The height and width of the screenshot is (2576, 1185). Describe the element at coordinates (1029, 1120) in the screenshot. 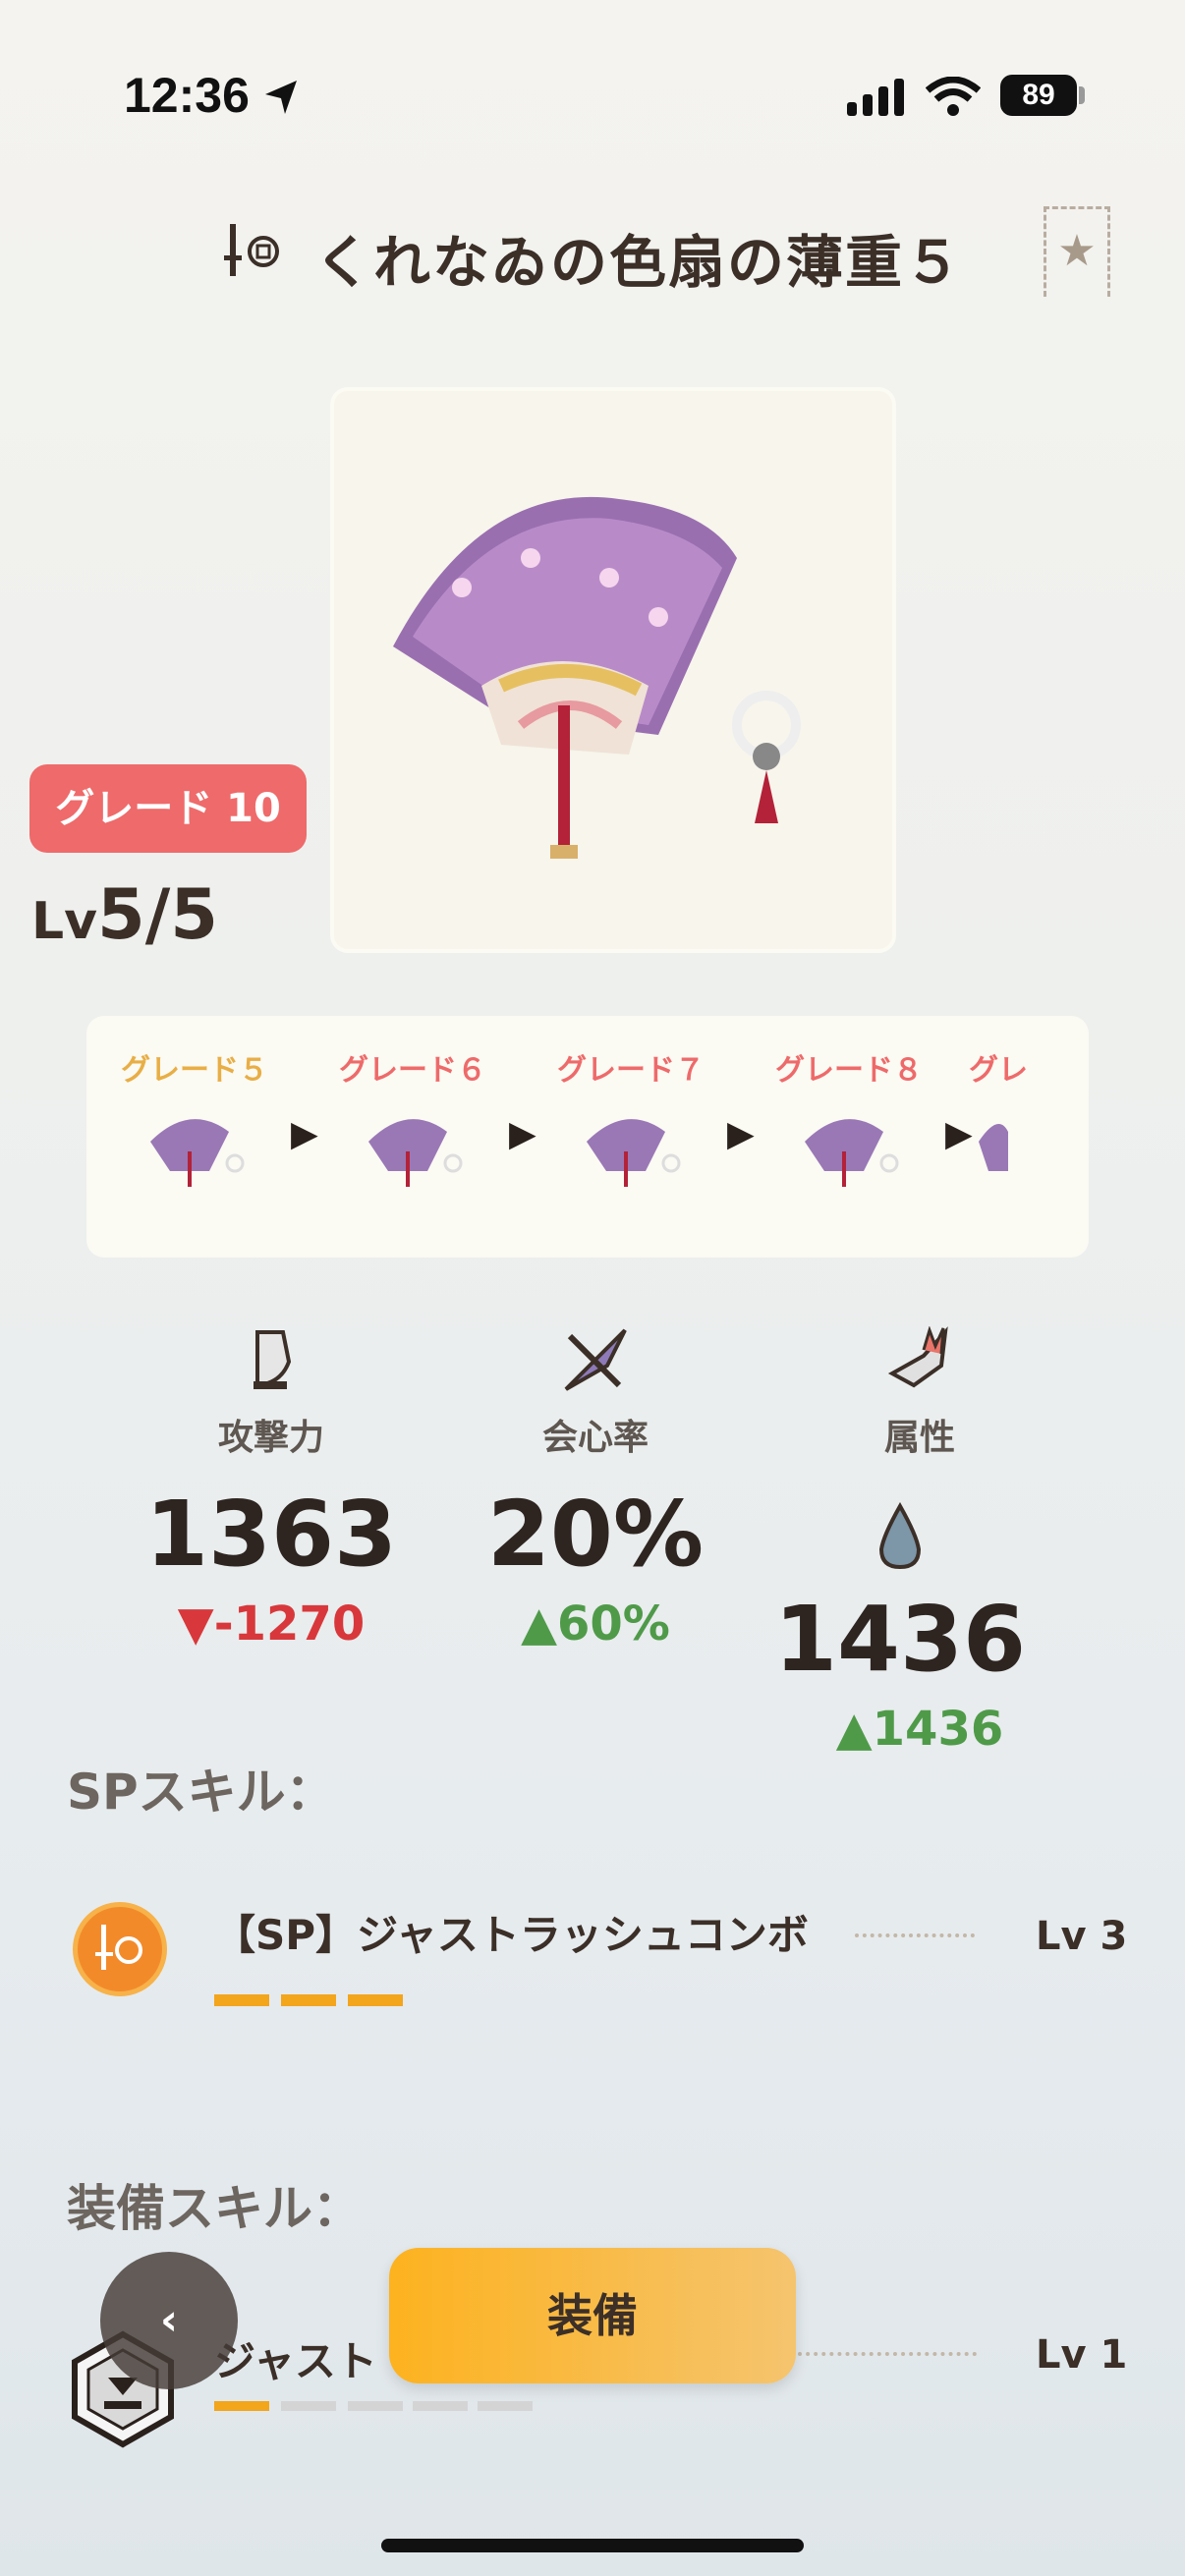

I see `grade-item: グレ` at that location.